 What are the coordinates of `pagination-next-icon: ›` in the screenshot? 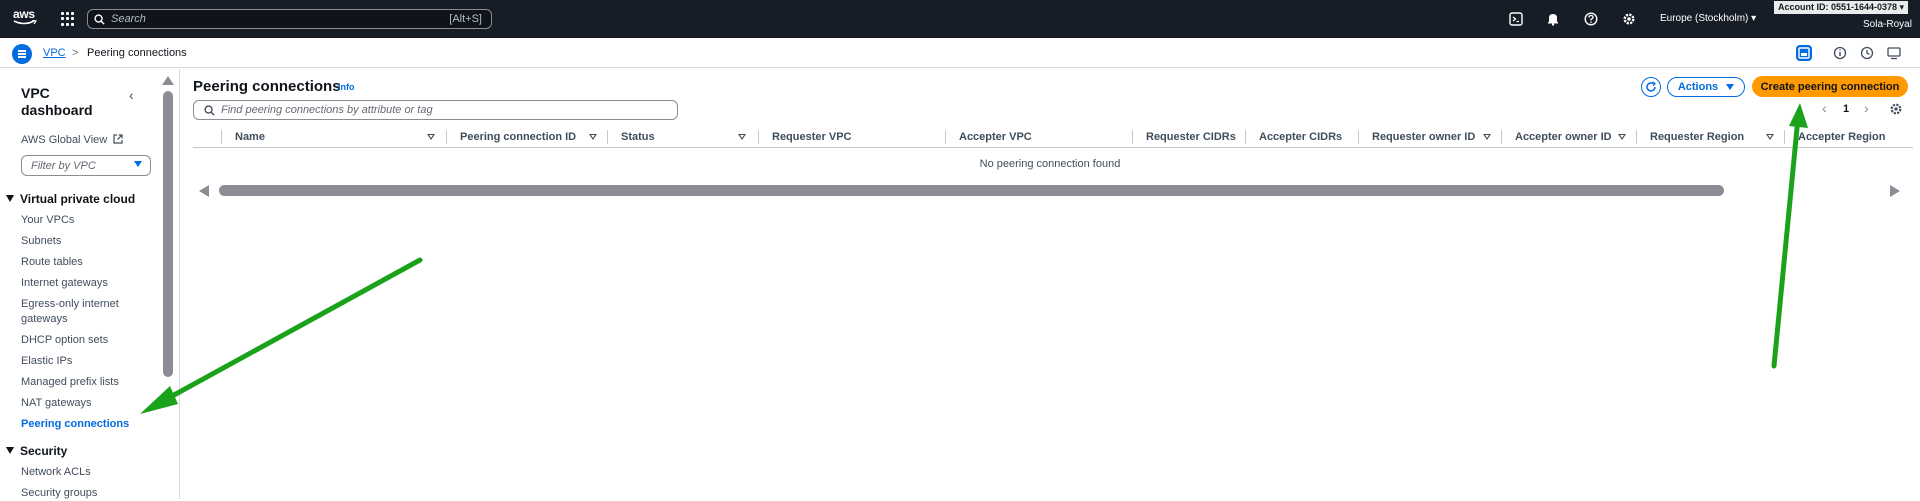 It's located at (1866, 108).